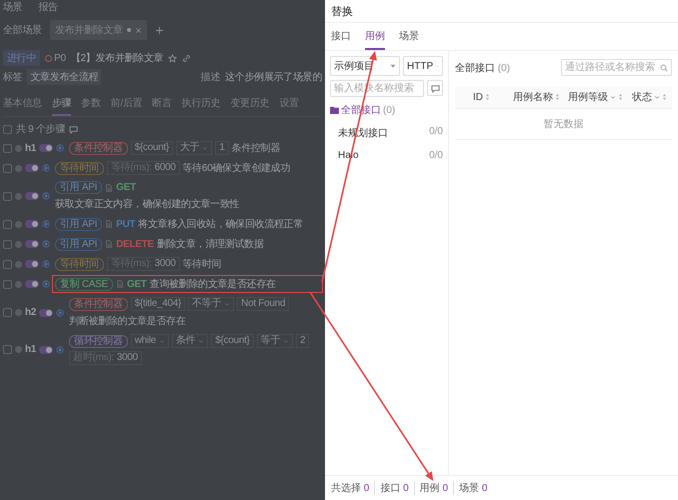 The width and height of the screenshot is (678, 500). I want to click on select-field: while, so click(149, 341).